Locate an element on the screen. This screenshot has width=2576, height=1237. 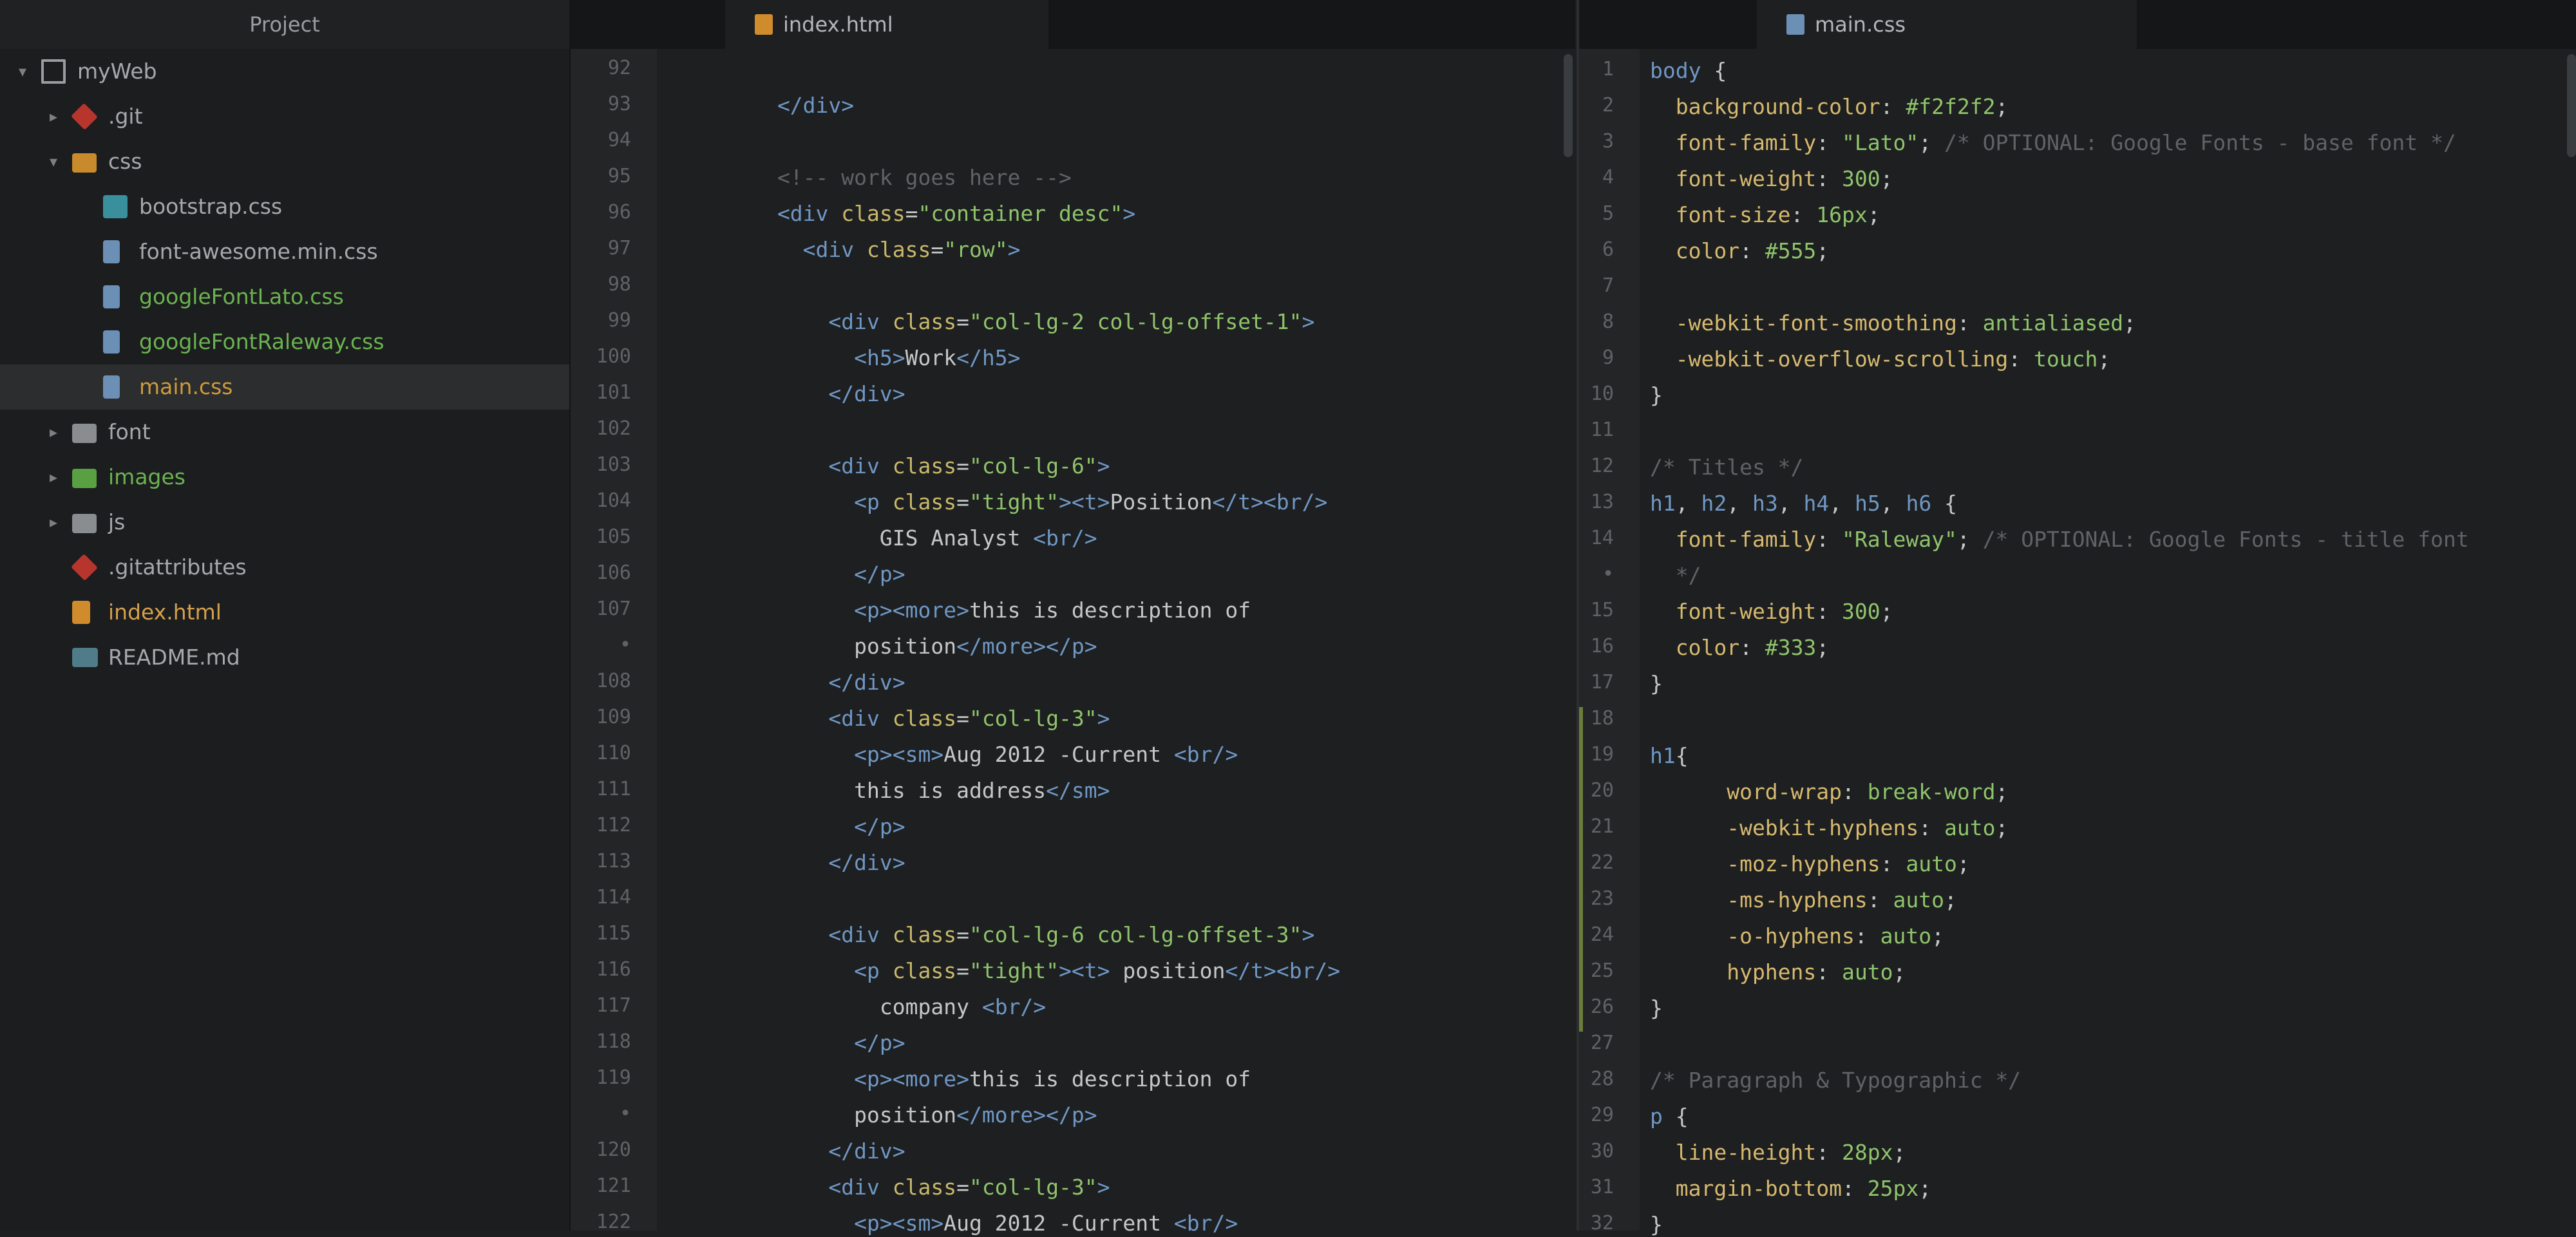
code-token: #555 is located at coordinates (1791, 250).